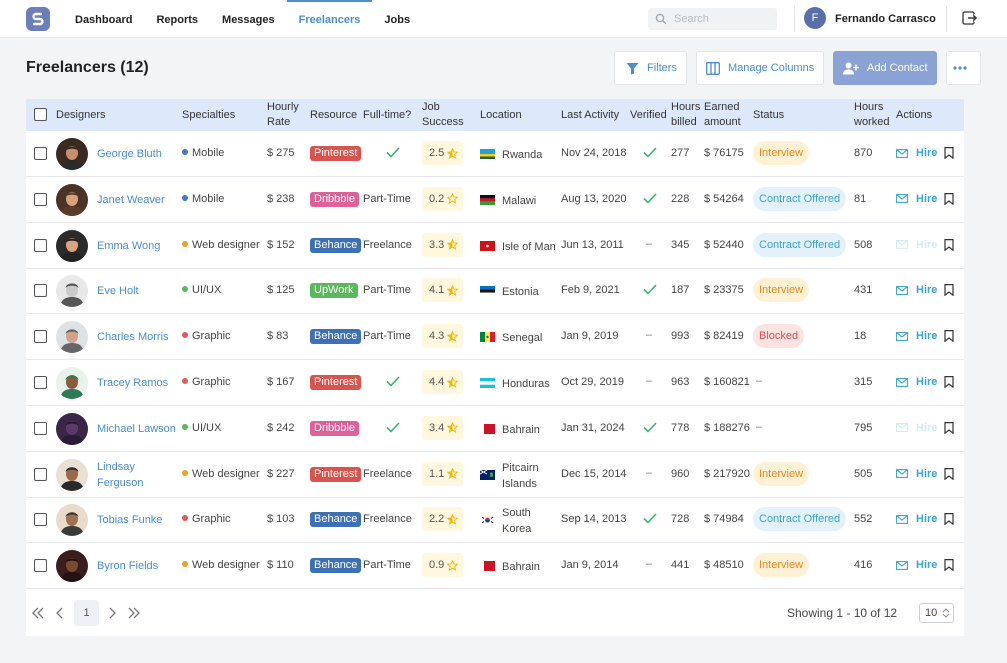  What do you see at coordinates (863, 382) in the screenshot?
I see `hours-worked: 315` at bounding box center [863, 382].